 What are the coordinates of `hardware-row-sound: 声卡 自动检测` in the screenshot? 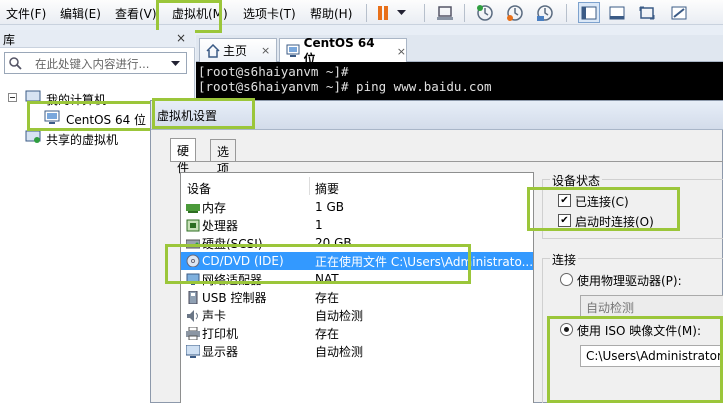 It's located at (357, 315).